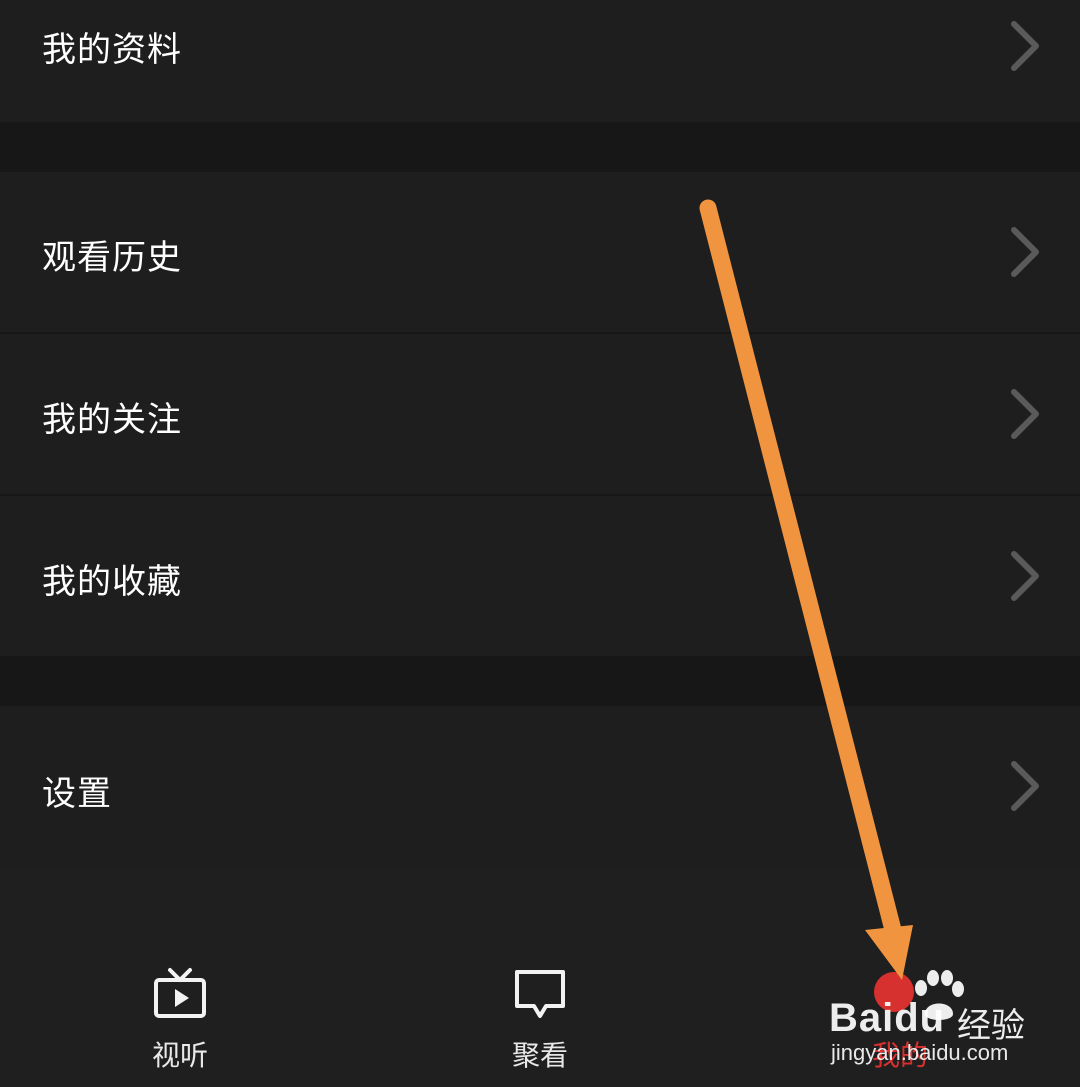 The width and height of the screenshot is (1080, 1087). Describe the element at coordinates (540, 786) in the screenshot. I see `menu-item-settings: 设置` at that location.